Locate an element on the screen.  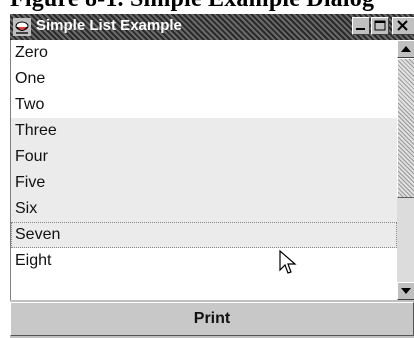
minimize-icon is located at coordinates (360, 29).